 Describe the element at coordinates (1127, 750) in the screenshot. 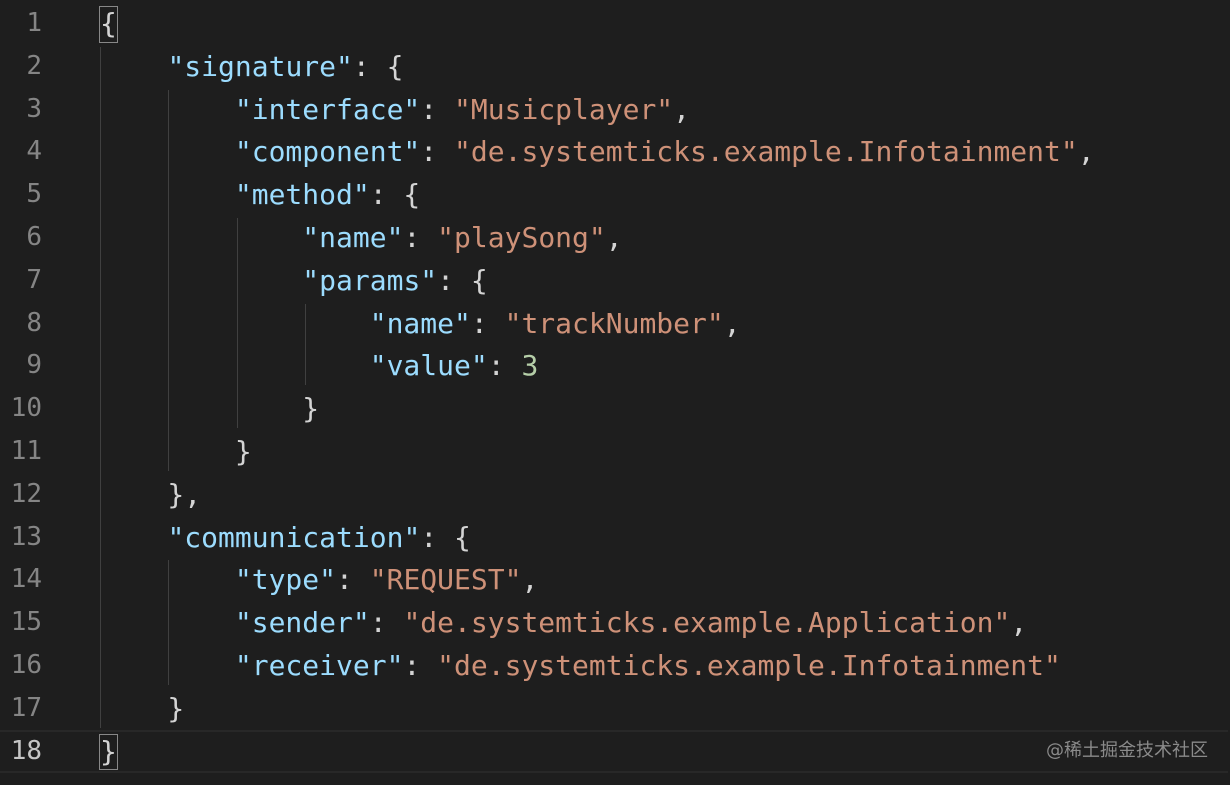

I see `watermark: @稀土掘金技术社区` at that location.